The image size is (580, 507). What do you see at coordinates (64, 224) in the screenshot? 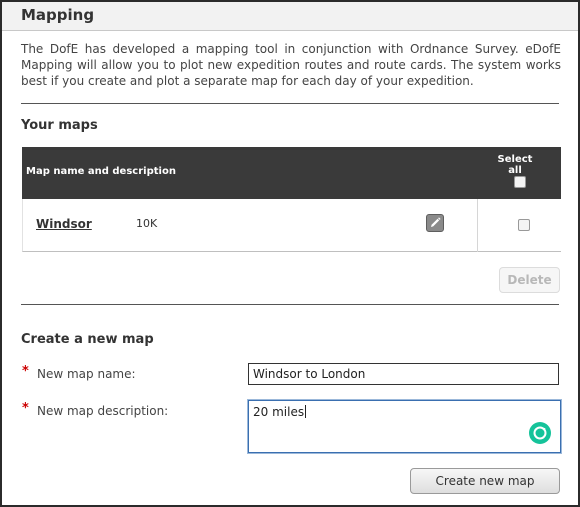
I see `map-name-link: Windsor` at bounding box center [64, 224].